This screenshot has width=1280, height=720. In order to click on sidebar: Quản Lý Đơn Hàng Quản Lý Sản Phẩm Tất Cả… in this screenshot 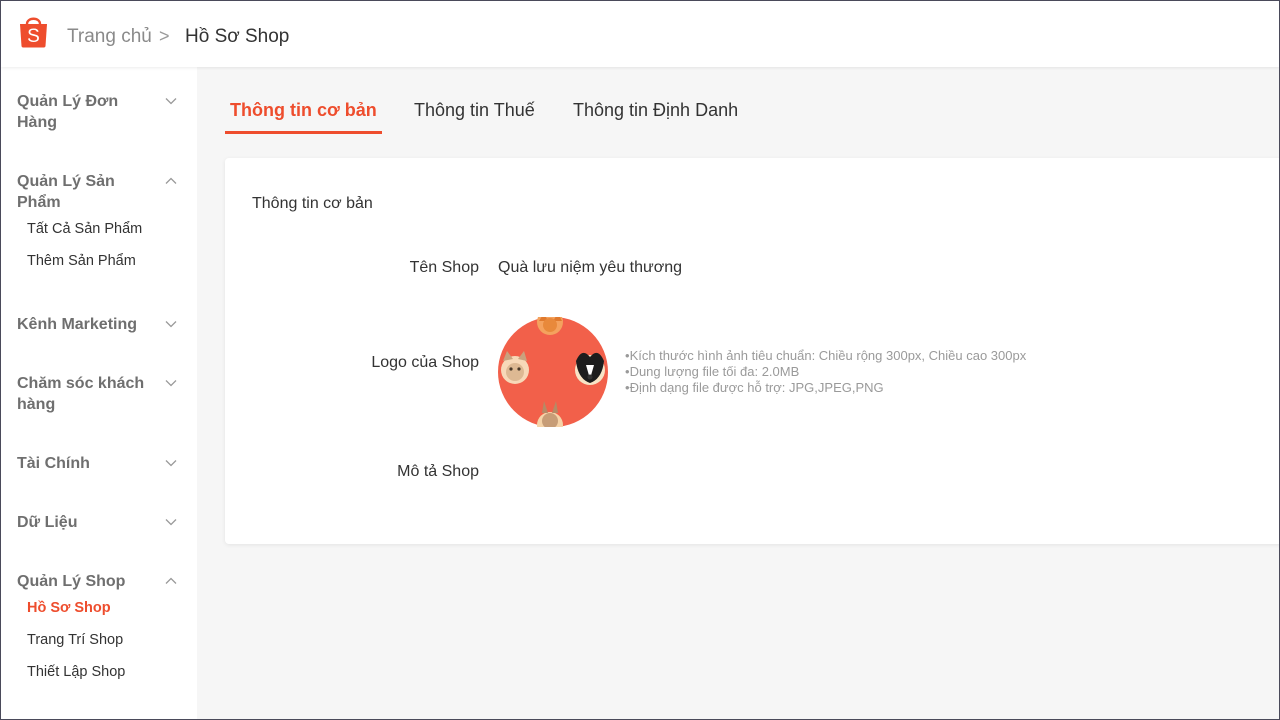, I will do `click(99, 393)`.